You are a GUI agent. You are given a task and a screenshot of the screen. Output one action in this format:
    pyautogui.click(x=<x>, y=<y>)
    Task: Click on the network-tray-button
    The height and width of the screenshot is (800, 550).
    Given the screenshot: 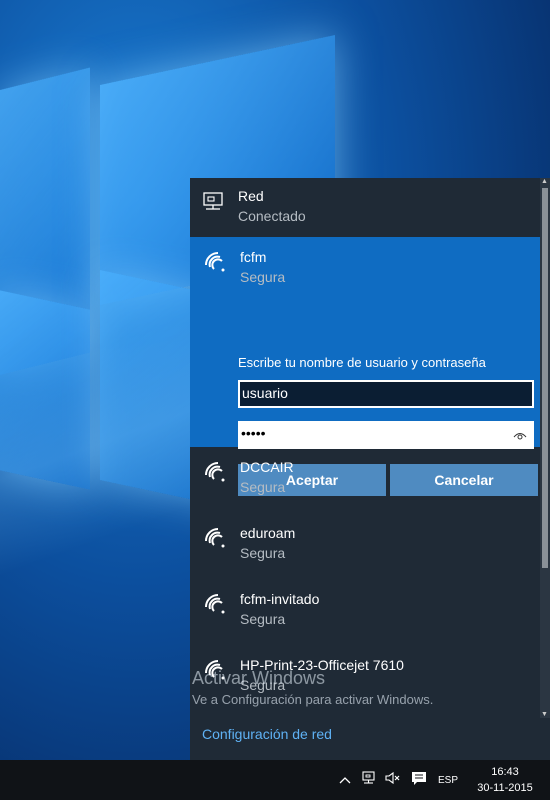 What is the action you would take?
    pyautogui.click(x=370, y=780)
    